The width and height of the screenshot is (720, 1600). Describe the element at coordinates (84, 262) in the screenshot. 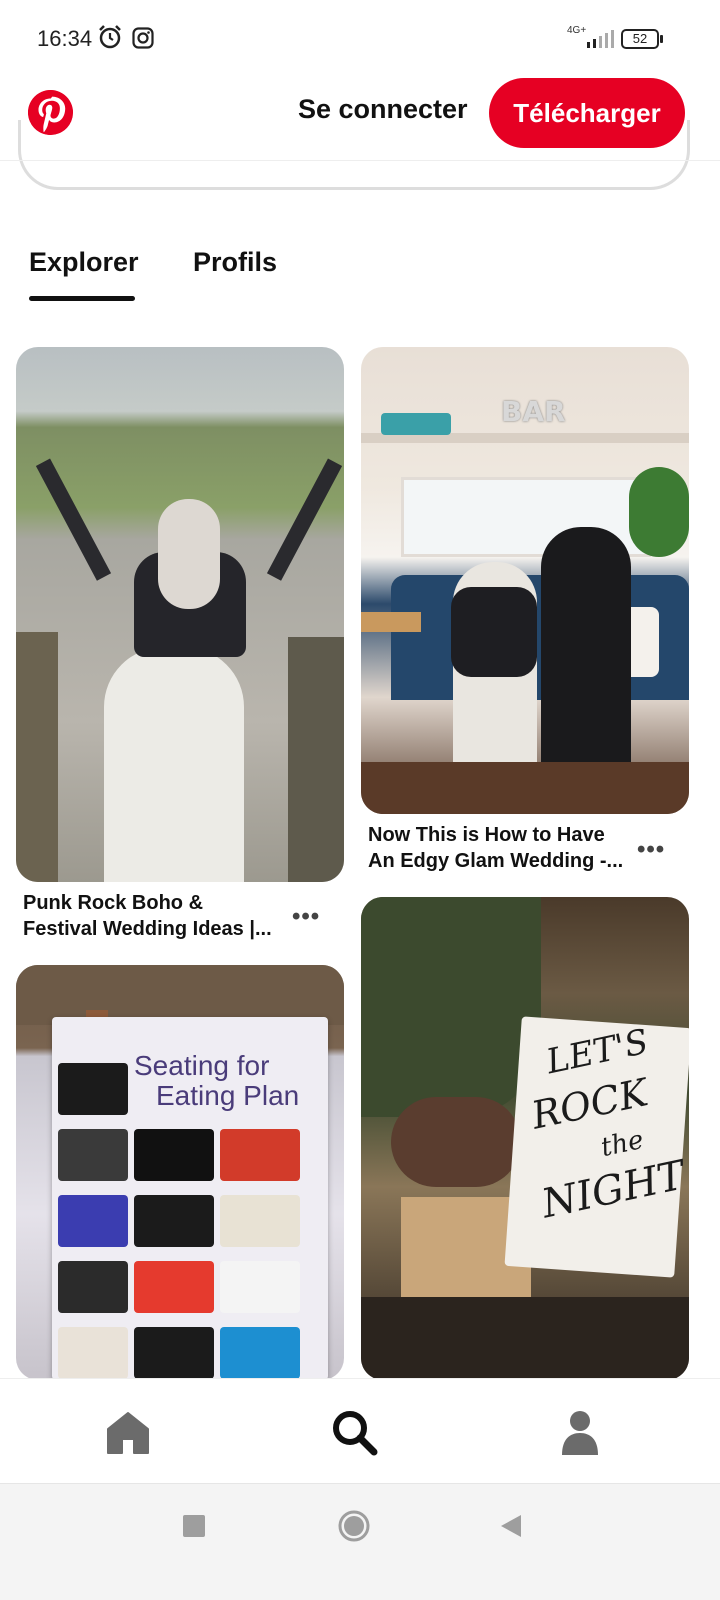

I see `tab-explorer: Explorer` at that location.